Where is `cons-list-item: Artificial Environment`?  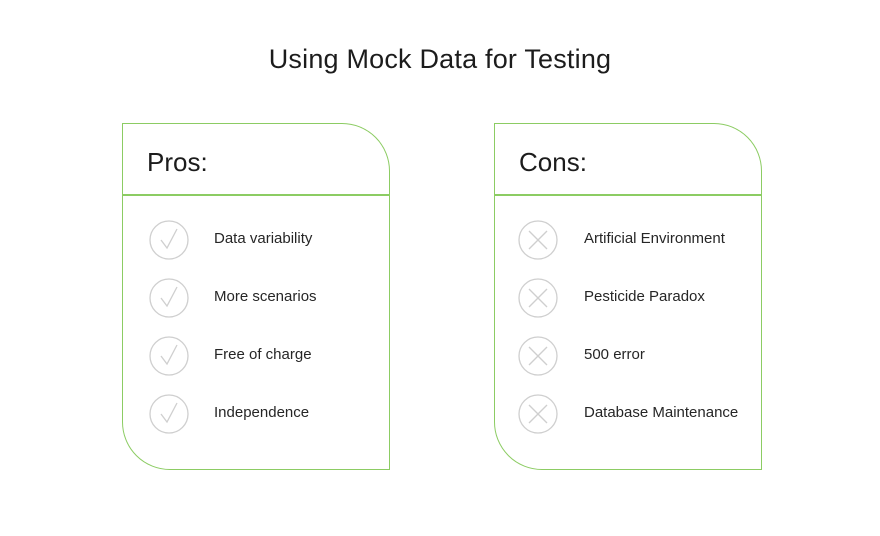
cons-list-item: Artificial Environment is located at coordinates (633, 240).